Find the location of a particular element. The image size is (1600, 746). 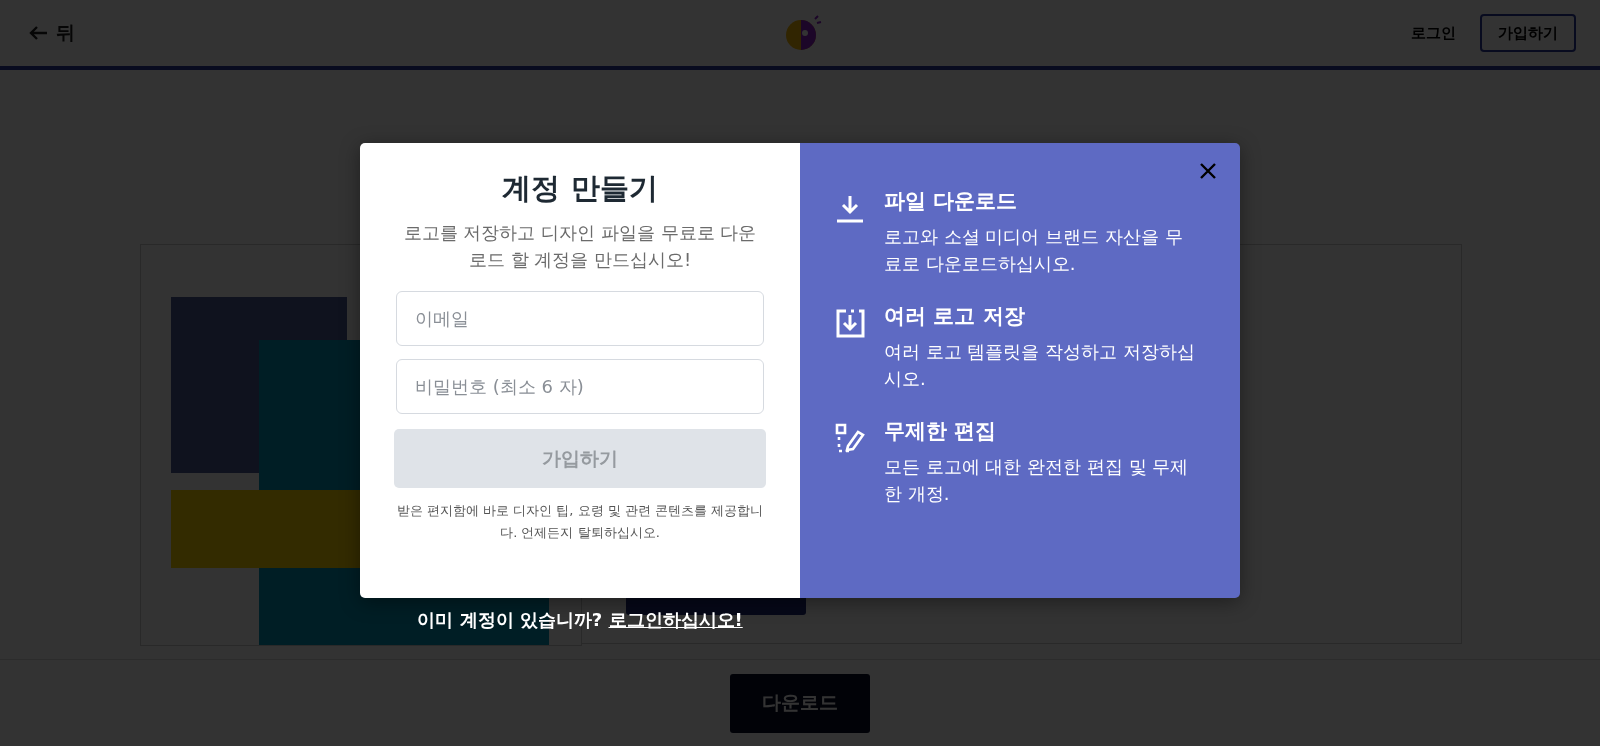

input-field: 비밀번호 (최소 6 자) is located at coordinates (580, 386).